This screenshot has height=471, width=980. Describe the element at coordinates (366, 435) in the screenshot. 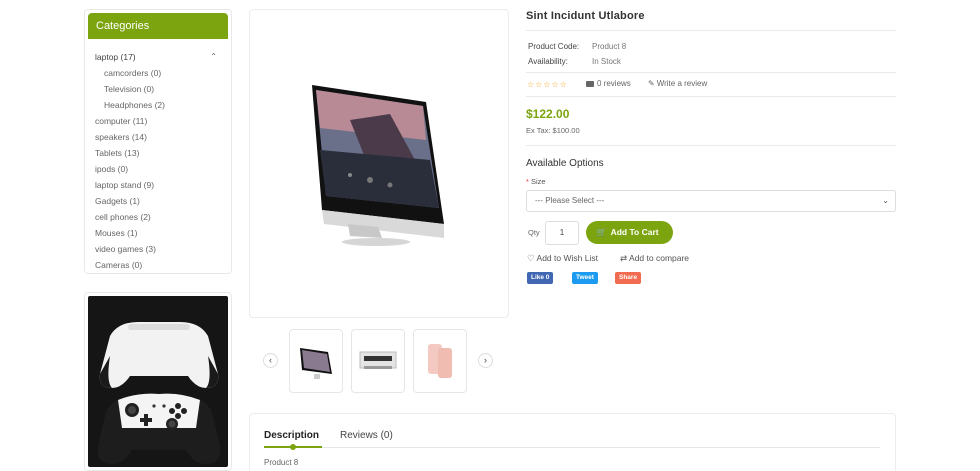

I see `tab-reviews: Reviews (0)` at that location.